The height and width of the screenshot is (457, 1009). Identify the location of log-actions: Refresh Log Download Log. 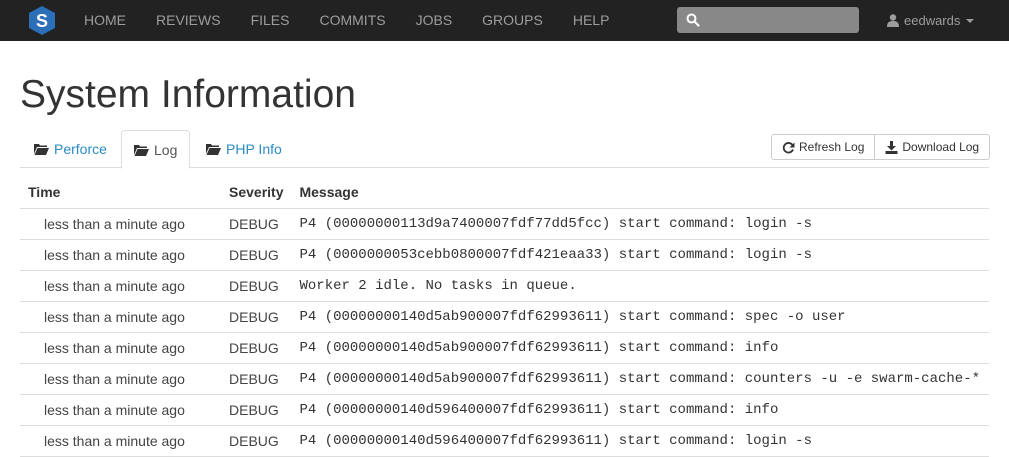
(881, 147).